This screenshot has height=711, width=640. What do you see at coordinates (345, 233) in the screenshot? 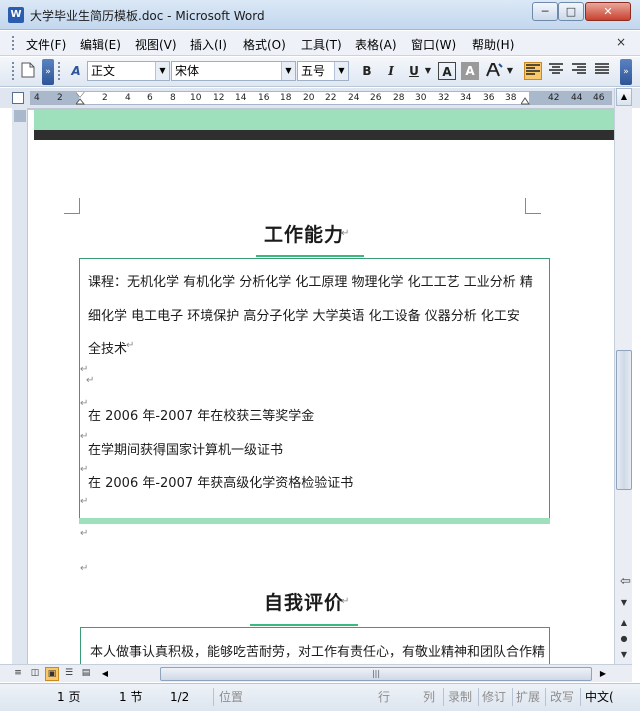
I see `paragraph-mark: ↵` at bounding box center [345, 233].